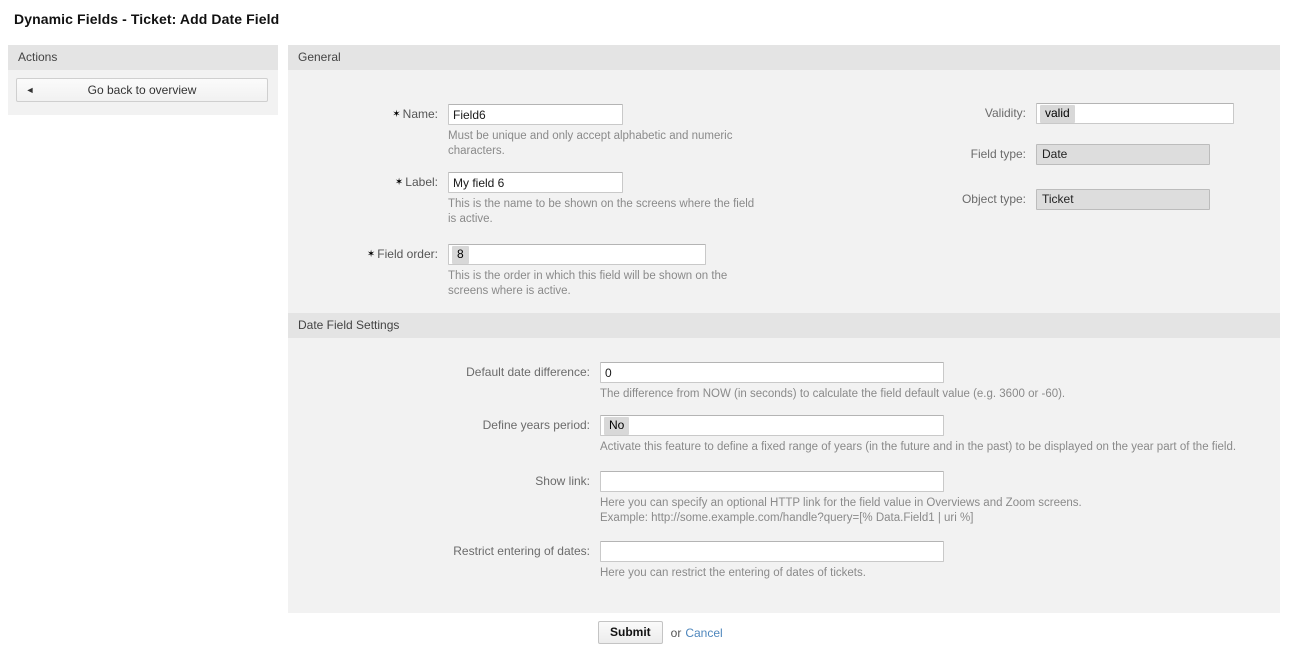  What do you see at coordinates (562, 481) in the screenshot?
I see `show-link-label: Show link:` at bounding box center [562, 481].